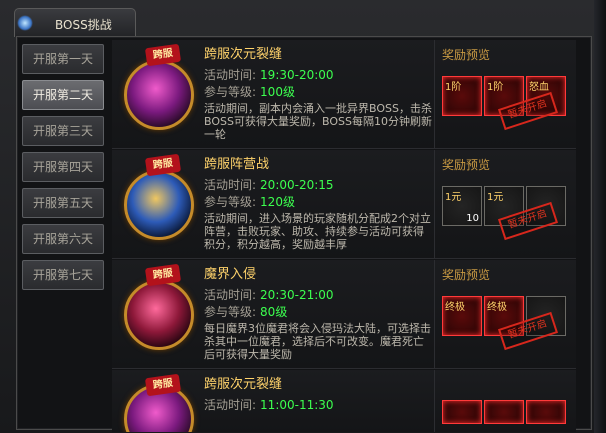  I want to click on event-time-row: 活动时间: 20:00-20:15, so click(269, 184).